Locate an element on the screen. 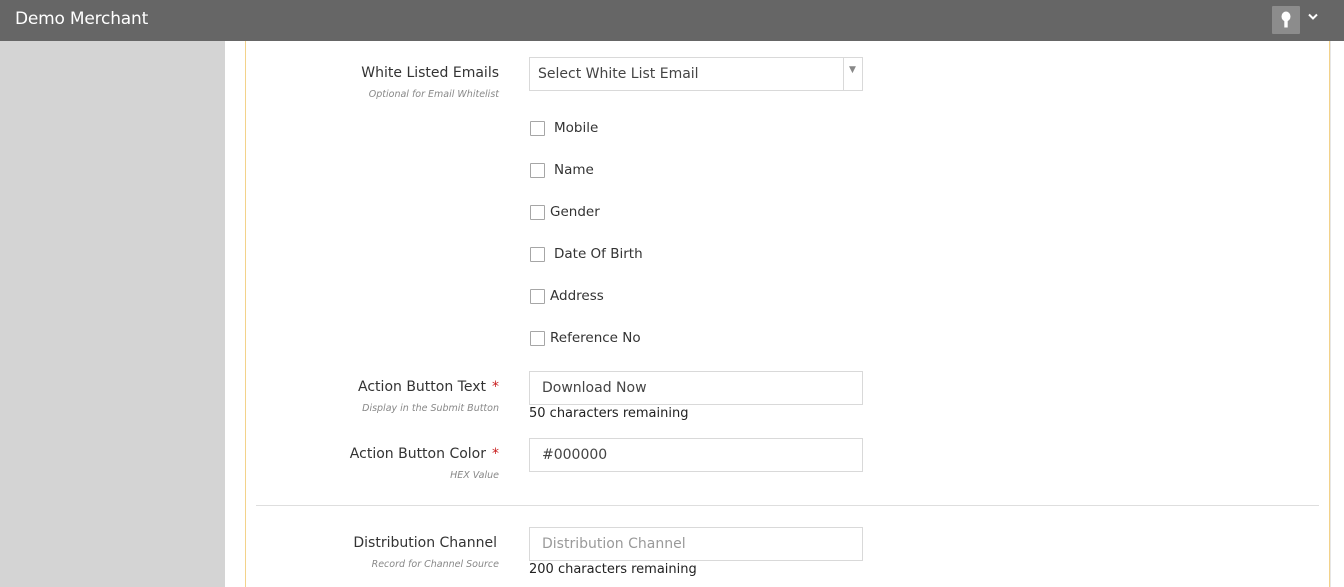  distribution-field is located at coordinates (696, 544).